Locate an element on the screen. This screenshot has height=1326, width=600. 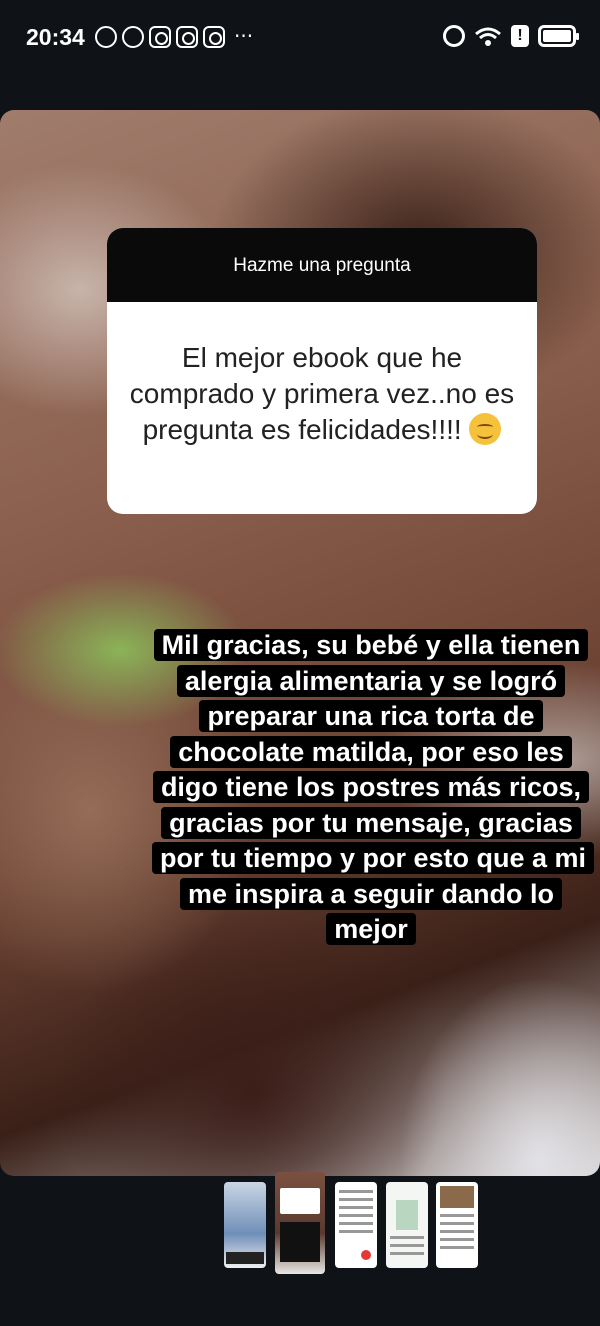
wifi-icon is located at coordinates (488, 36).